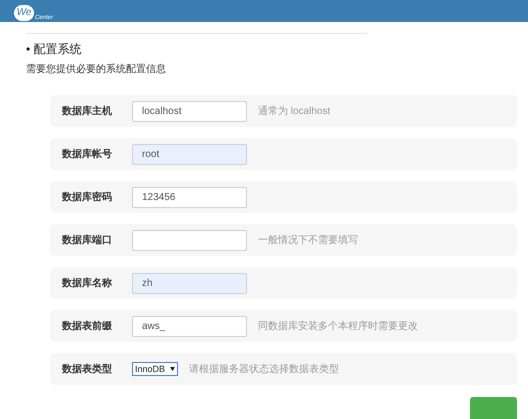 The image size is (528, 419). Describe the element at coordinates (87, 111) in the screenshot. I see `field-label: 数据库主机` at that location.